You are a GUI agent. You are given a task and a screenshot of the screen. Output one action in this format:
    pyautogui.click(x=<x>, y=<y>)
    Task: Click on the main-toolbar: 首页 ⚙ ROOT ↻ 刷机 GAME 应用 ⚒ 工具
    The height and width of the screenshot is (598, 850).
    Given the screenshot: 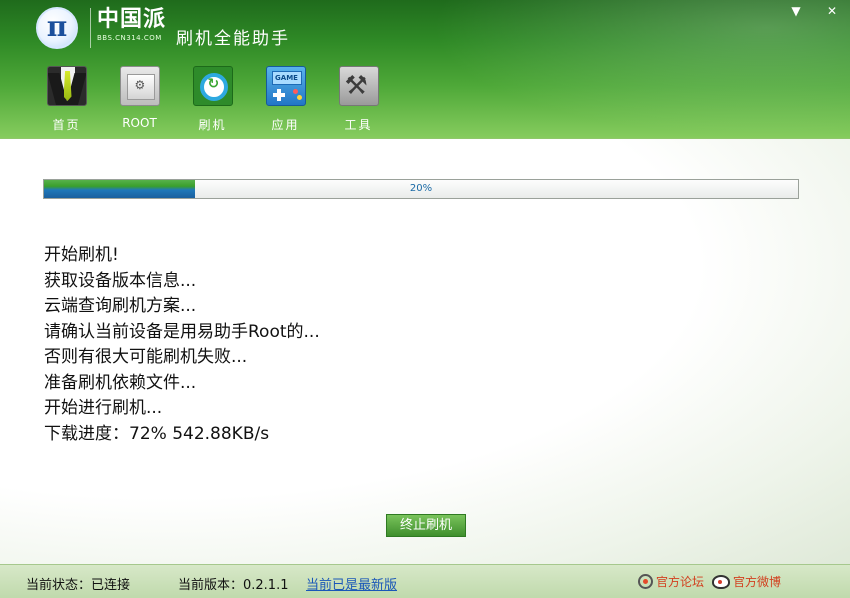 What is the action you would take?
    pyautogui.click(x=212, y=99)
    